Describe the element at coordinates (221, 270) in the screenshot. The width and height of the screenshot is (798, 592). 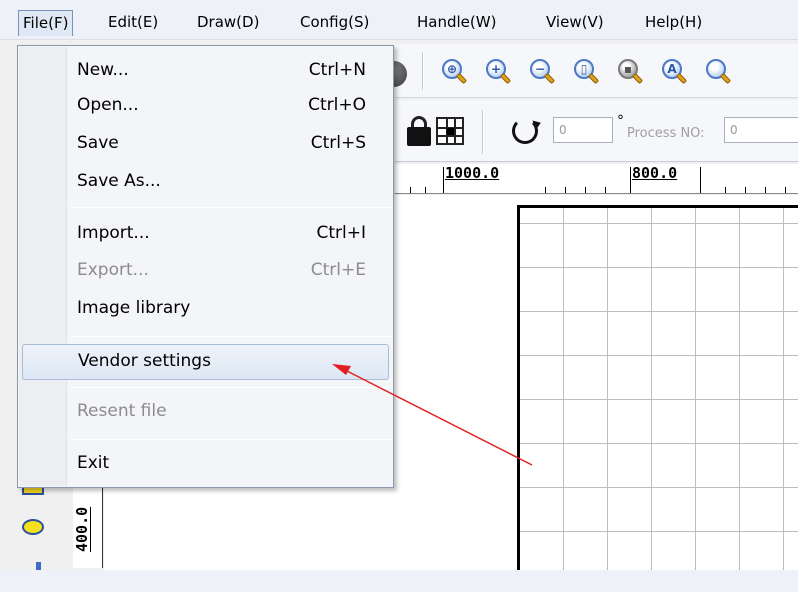
I see `menu-item-export: Export... Ctrl+E` at that location.